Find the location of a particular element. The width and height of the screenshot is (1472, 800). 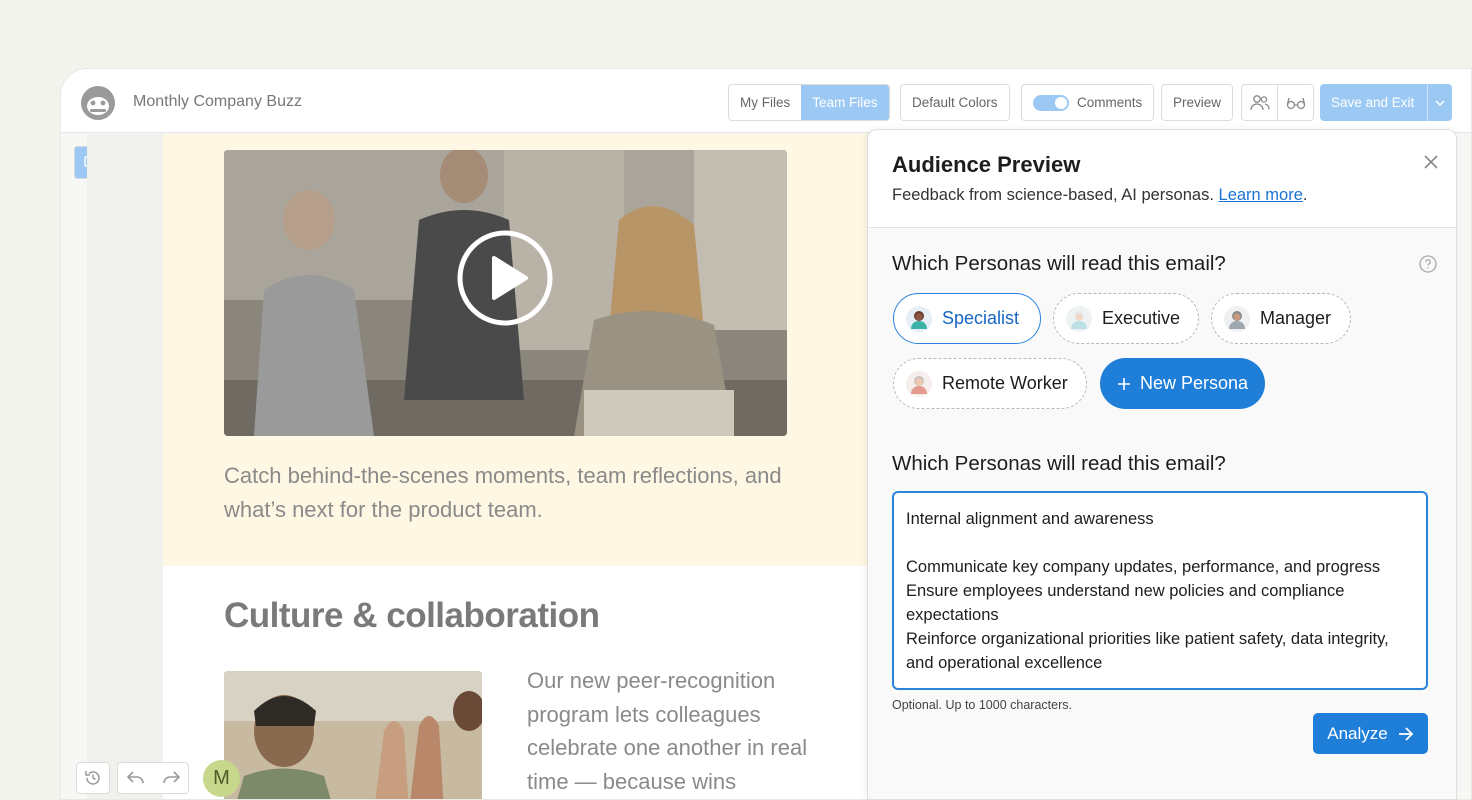

persona-chip-executive: Executive is located at coordinates (1126, 318).